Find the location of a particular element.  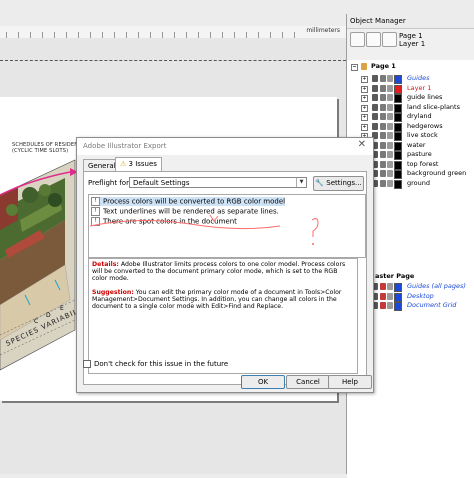

layer-name: Guides is located at coordinates (418, 78).